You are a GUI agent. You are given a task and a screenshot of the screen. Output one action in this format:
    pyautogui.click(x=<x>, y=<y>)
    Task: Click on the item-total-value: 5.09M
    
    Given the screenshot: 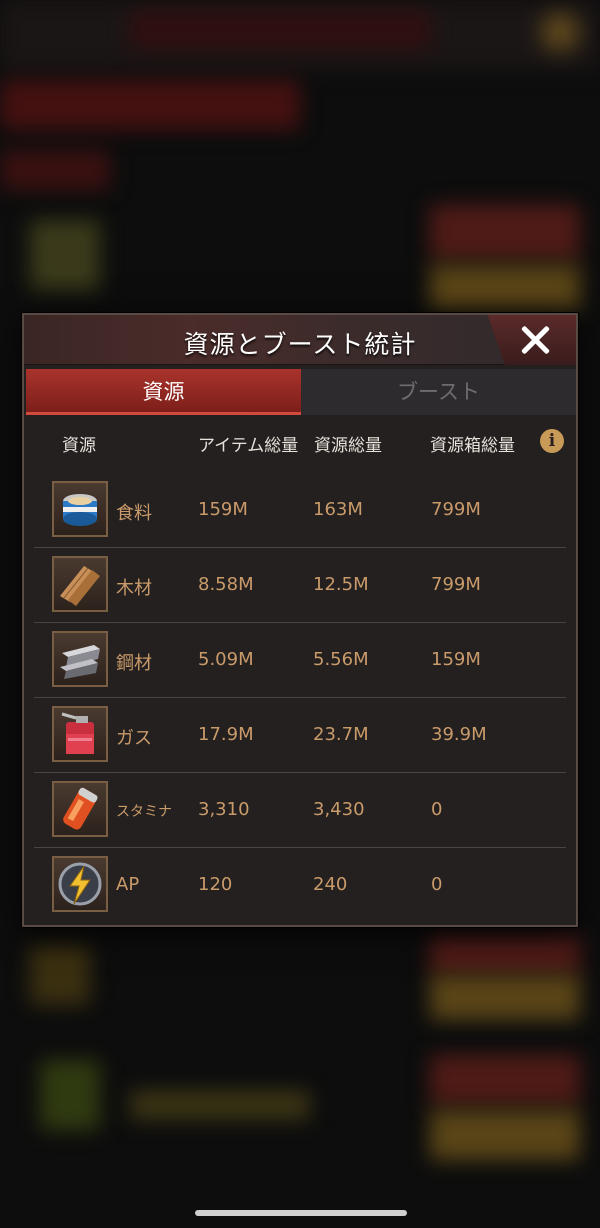 What is the action you would take?
    pyautogui.click(x=226, y=659)
    